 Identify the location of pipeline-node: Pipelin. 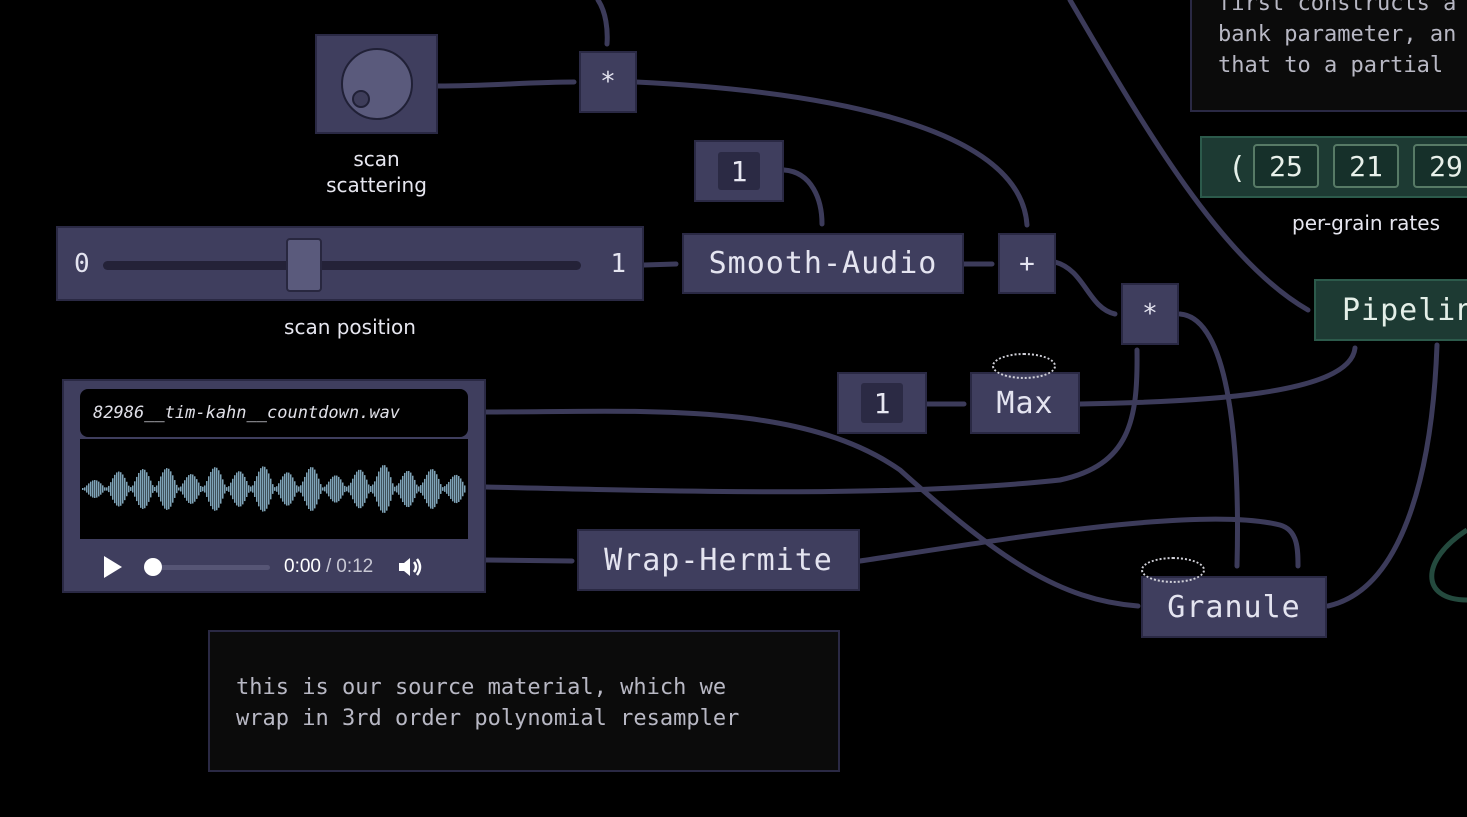
(1390, 310).